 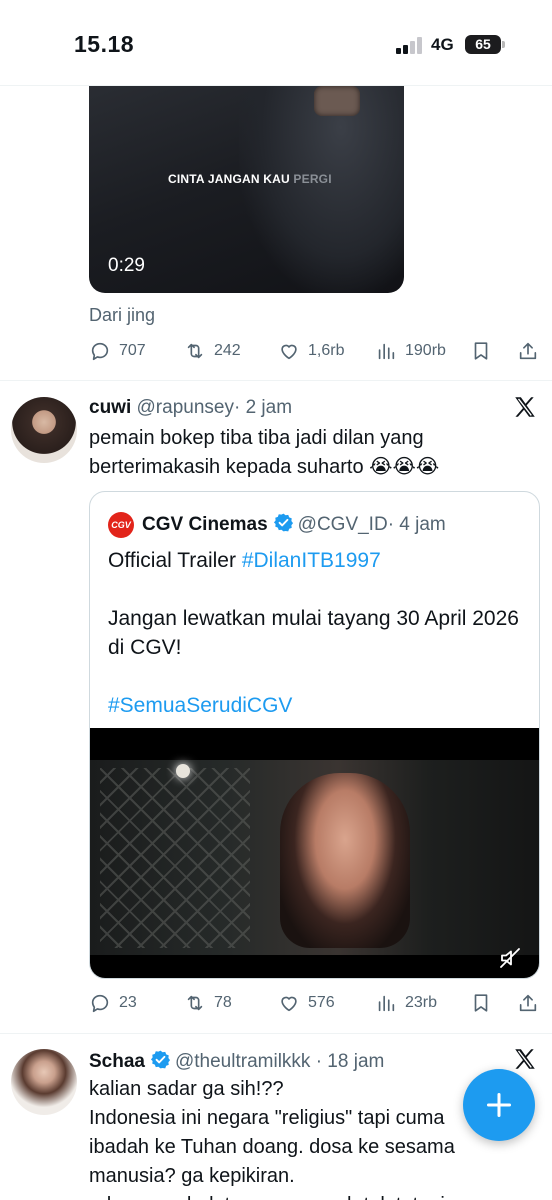 What do you see at coordinates (263, 407) in the screenshot?
I see `tweet-time: · 2 jam` at bounding box center [263, 407].